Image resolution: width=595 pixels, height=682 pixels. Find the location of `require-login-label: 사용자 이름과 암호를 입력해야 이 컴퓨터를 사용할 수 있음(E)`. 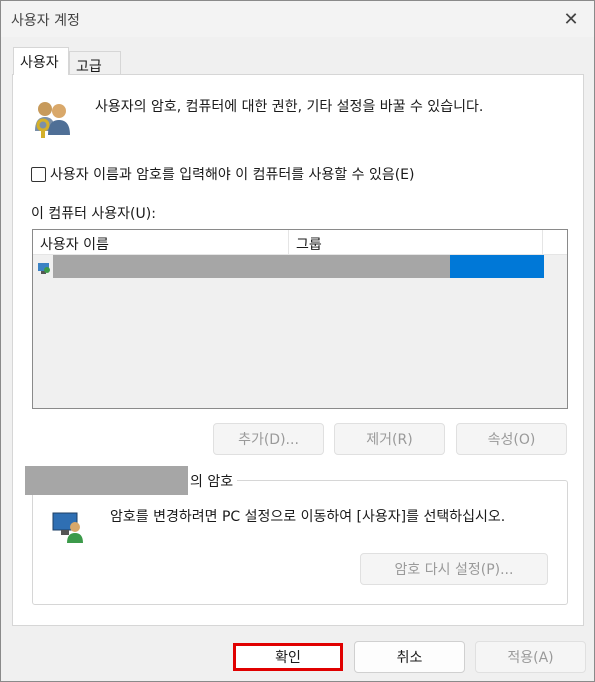

require-login-label: 사용자 이름과 암호를 입력해야 이 컴퓨터를 사용할 수 있음(E) is located at coordinates (232, 175).